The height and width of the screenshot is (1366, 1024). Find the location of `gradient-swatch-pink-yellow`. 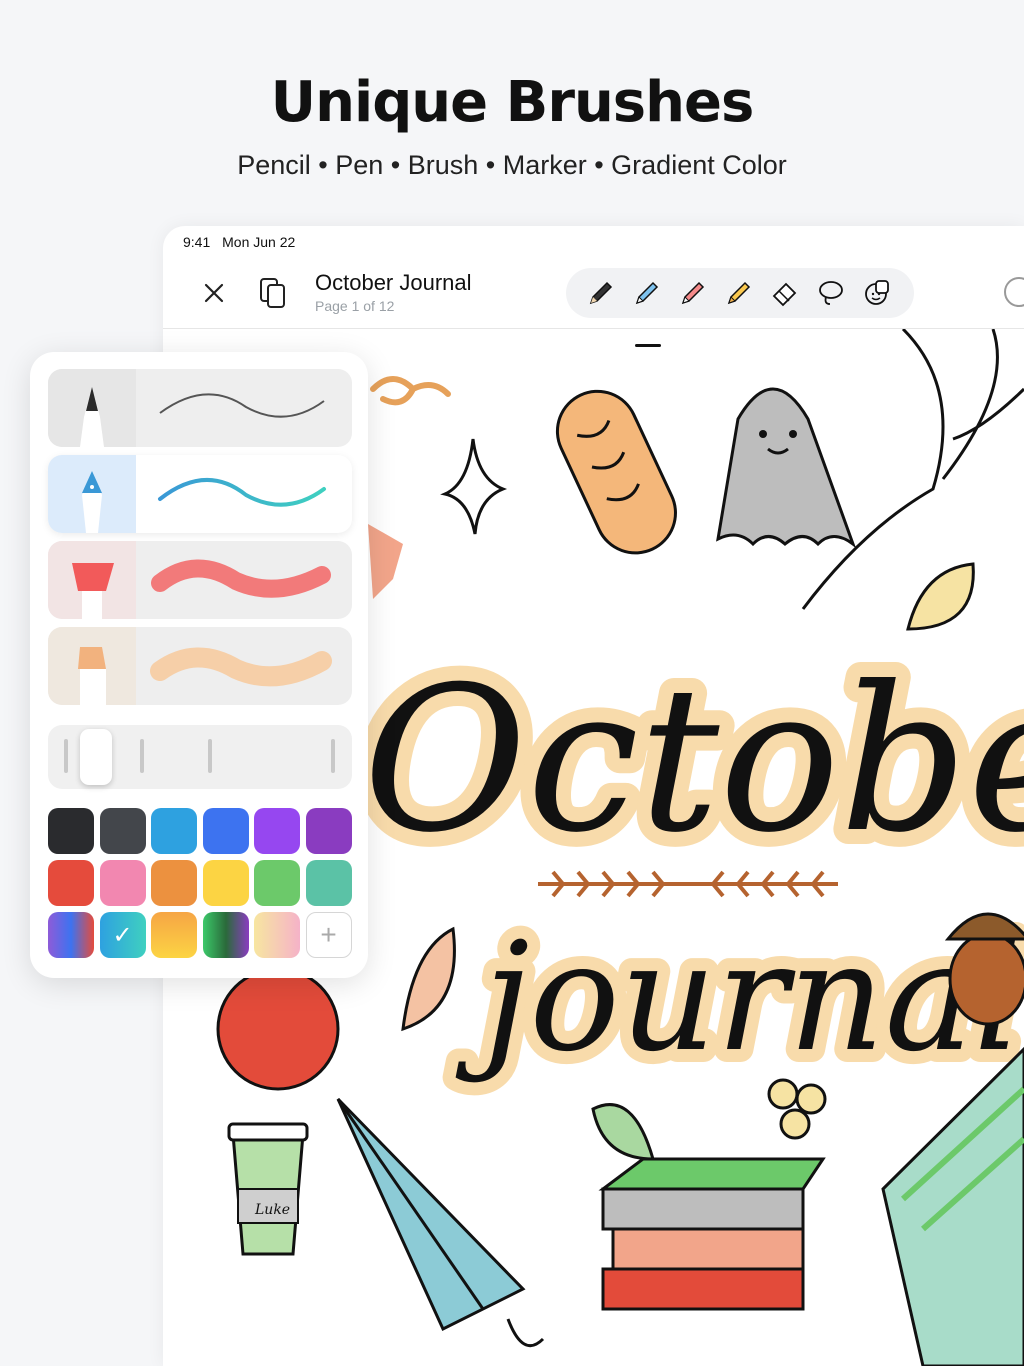

gradient-swatch-pink-yellow is located at coordinates (277, 935).